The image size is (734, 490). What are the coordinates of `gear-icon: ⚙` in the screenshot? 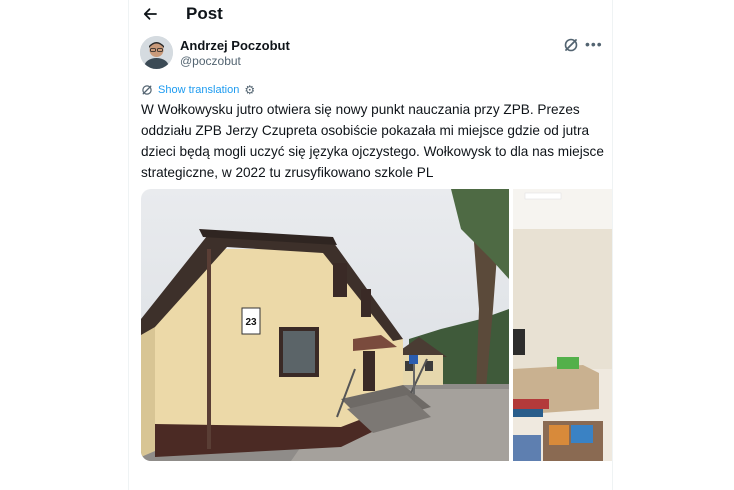 It's located at (249, 90).